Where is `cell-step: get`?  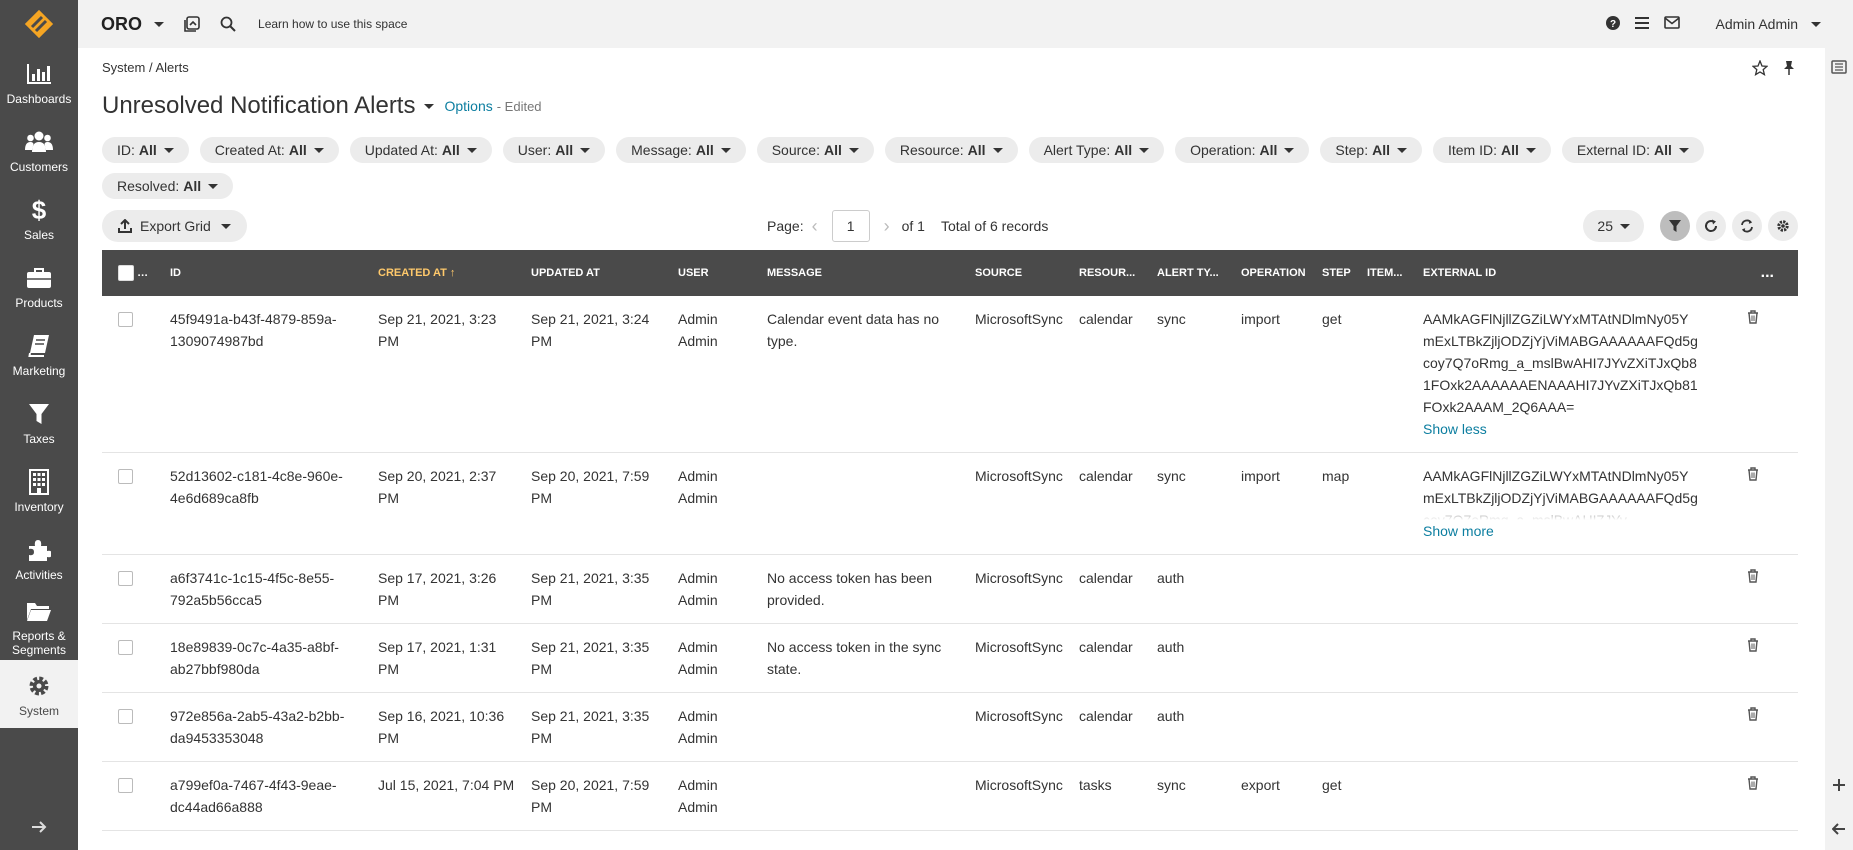 cell-step: get is located at coordinates (1336, 374).